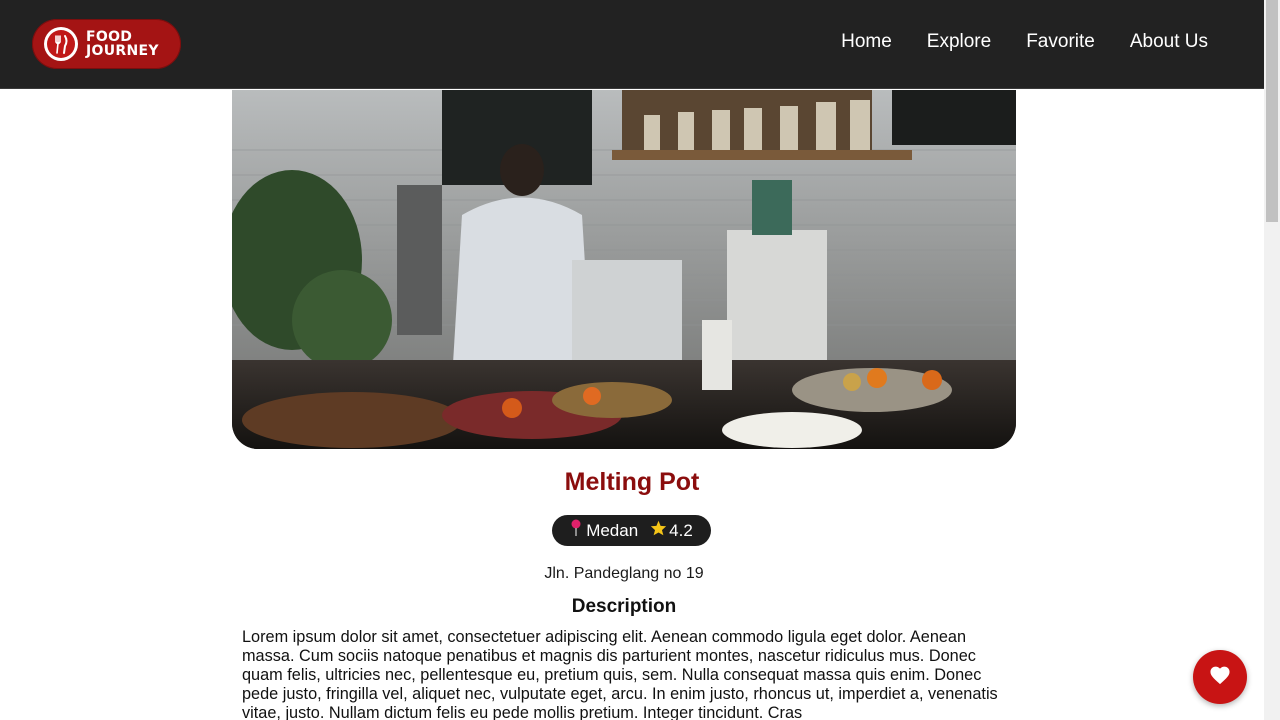 The image size is (1280, 720). What do you see at coordinates (1272, 360) in the screenshot?
I see `page-scrollbar` at bounding box center [1272, 360].